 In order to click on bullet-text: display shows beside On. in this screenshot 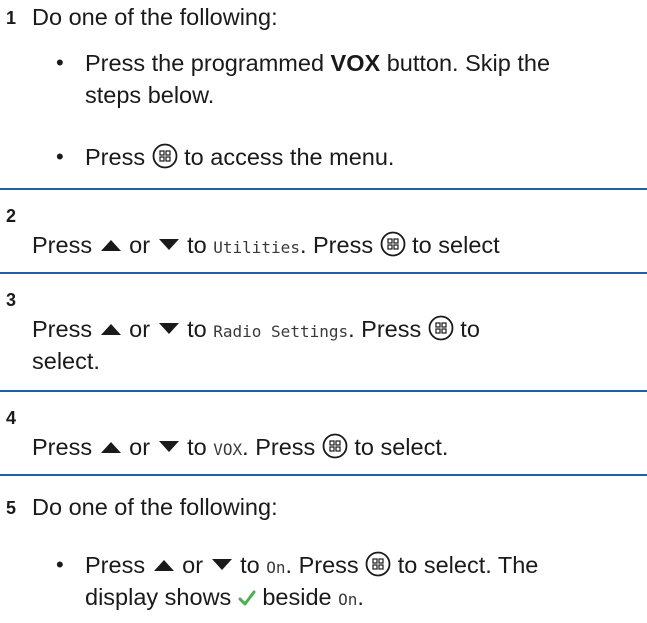, I will do `click(224, 597)`.